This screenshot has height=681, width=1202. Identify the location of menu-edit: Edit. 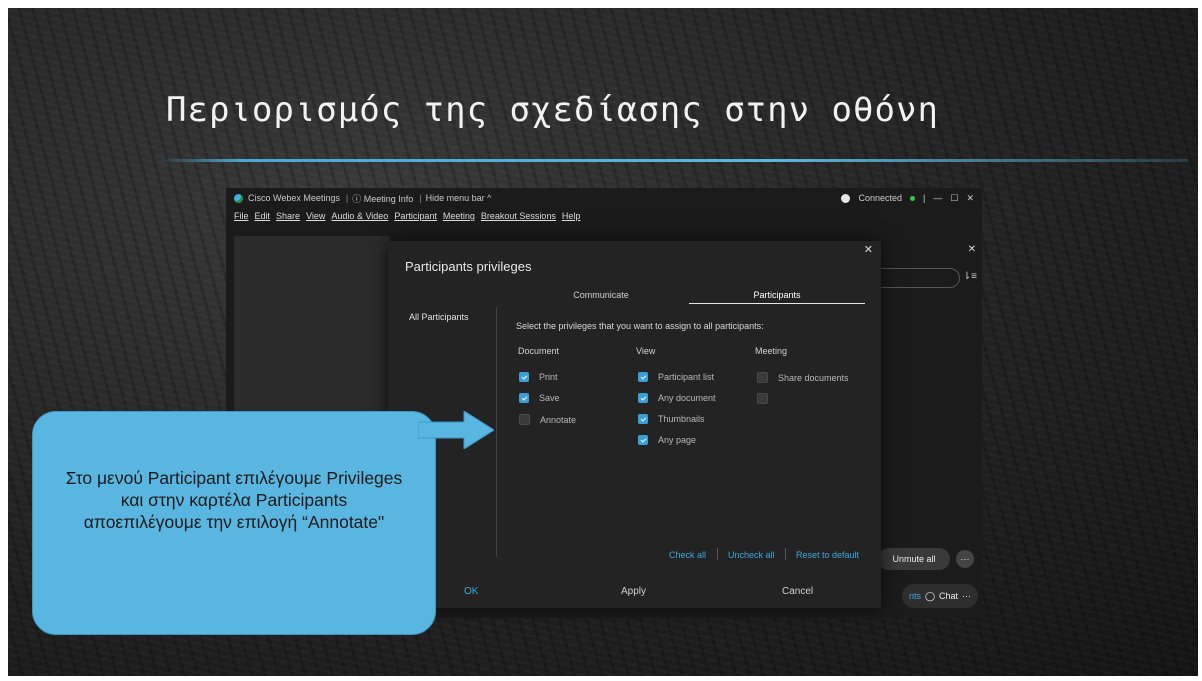
(263, 216).